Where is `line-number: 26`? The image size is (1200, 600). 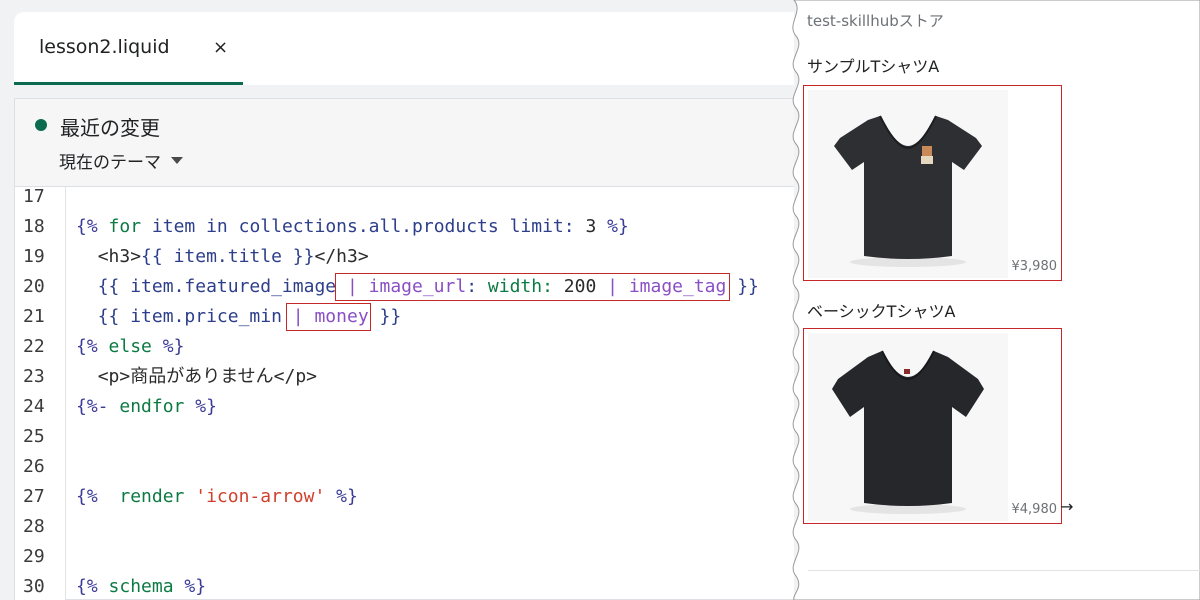 line-number: 26 is located at coordinates (34, 466).